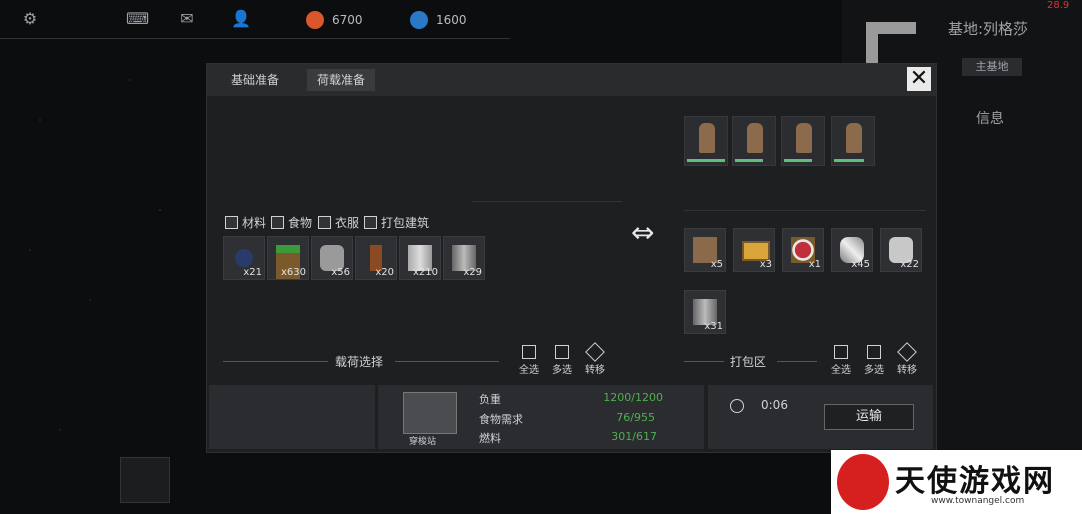 This screenshot has height=514, width=1082. I want to click on watermark-url: www.townangel.com, so click(978, 501).